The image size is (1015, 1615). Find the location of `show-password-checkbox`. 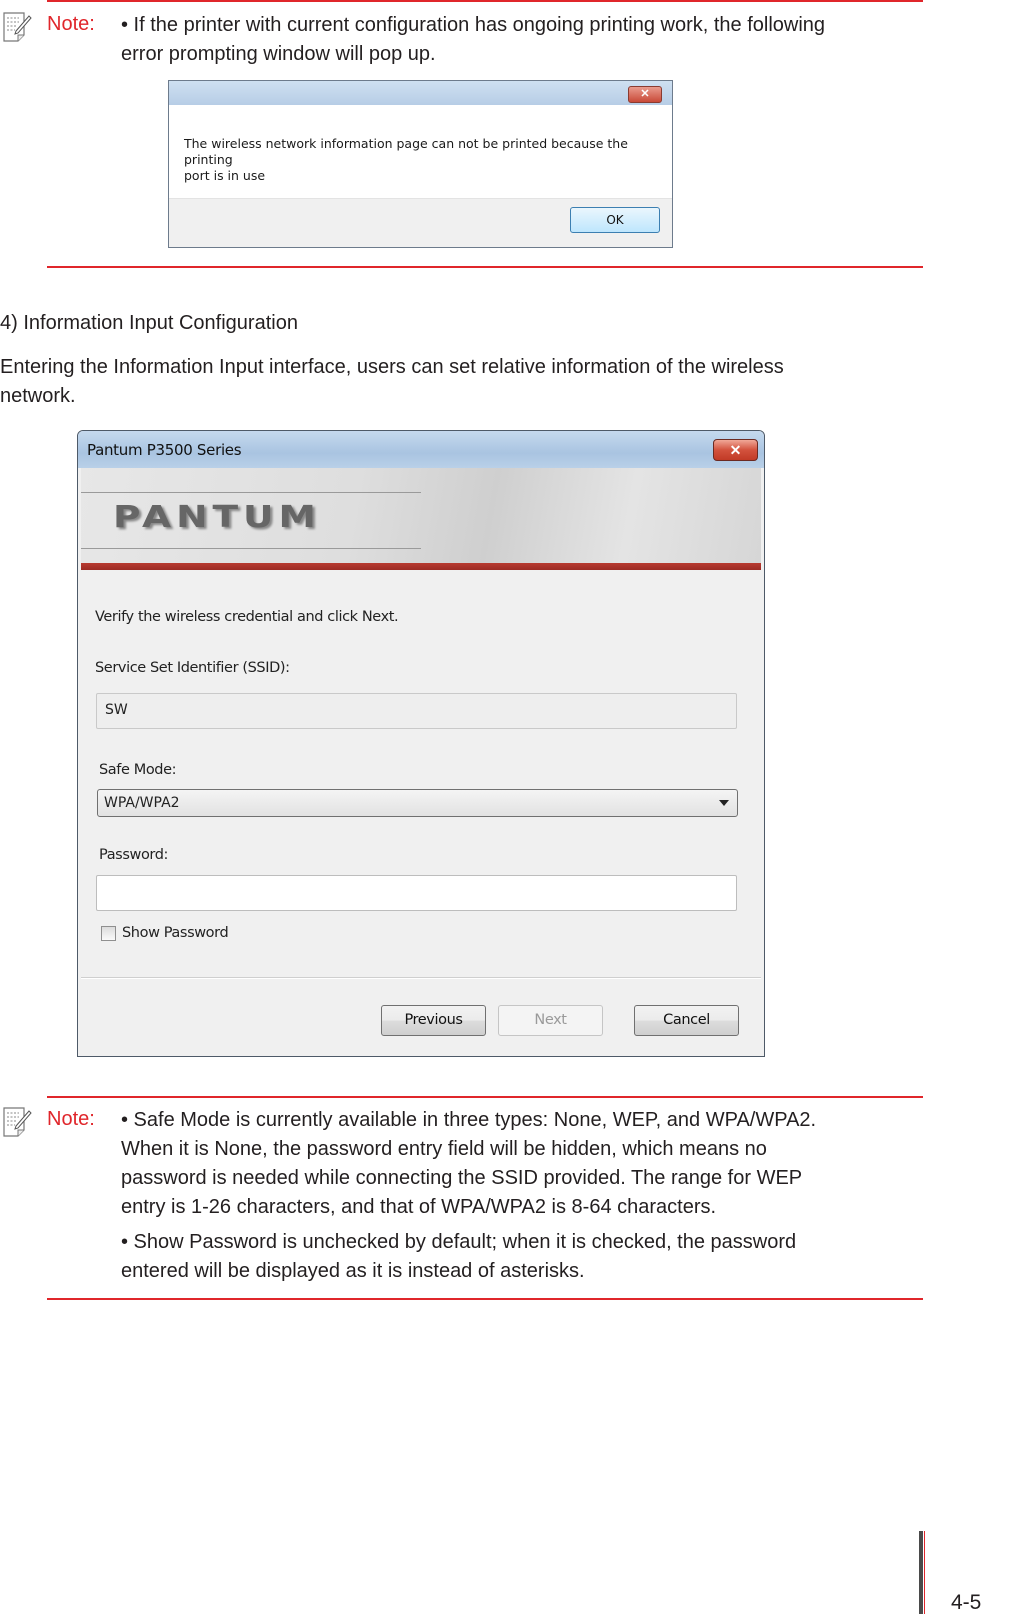

show-password-checkbox is located at coordinates (108, 933).